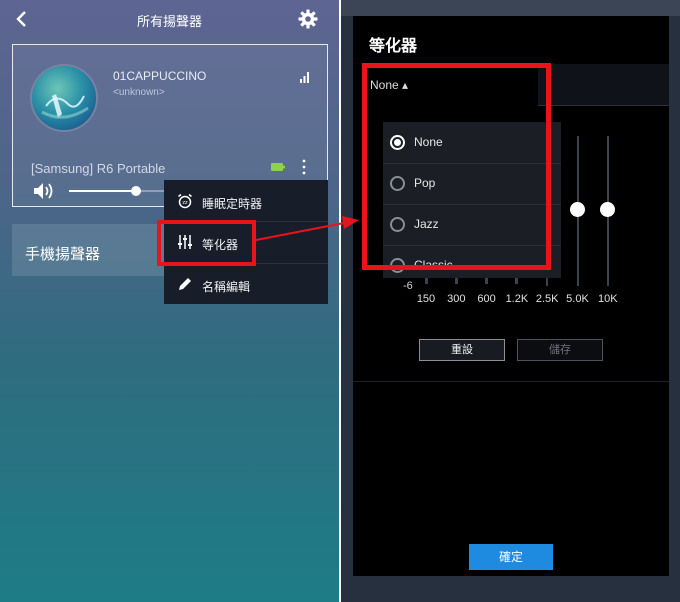  What do you see at coordinates (426, 299) in the screenshot?
I see `eq-band-label: 150` at bounding box center [426, 299].